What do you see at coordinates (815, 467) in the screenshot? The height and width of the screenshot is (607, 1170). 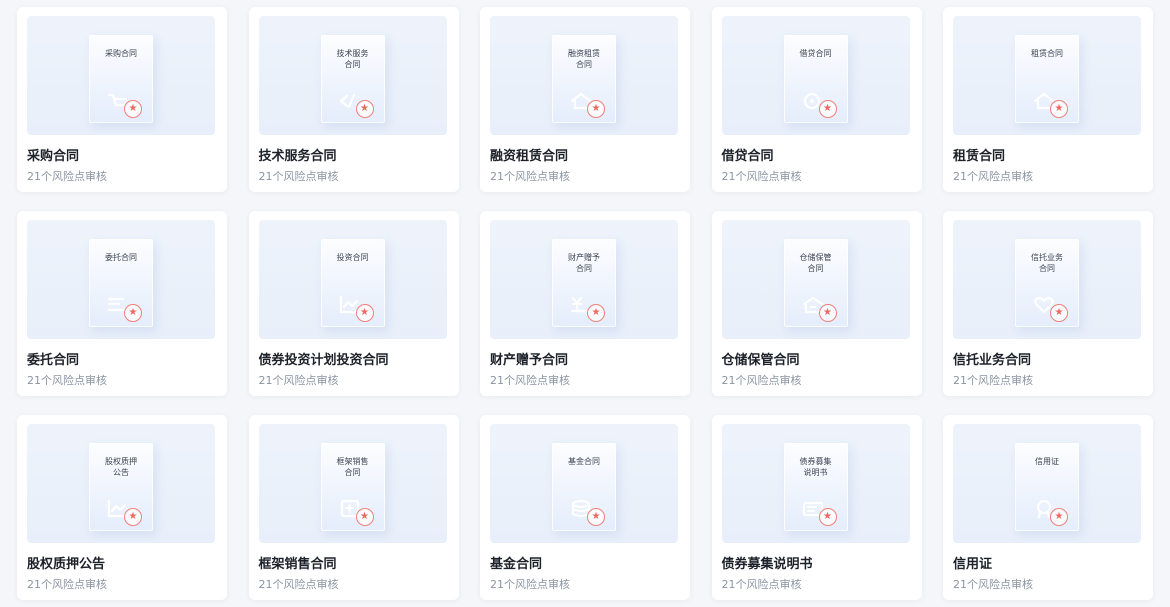 I see `thumbnail-doc-title: 债券募集 说明书` at bounding box center [815, 467].